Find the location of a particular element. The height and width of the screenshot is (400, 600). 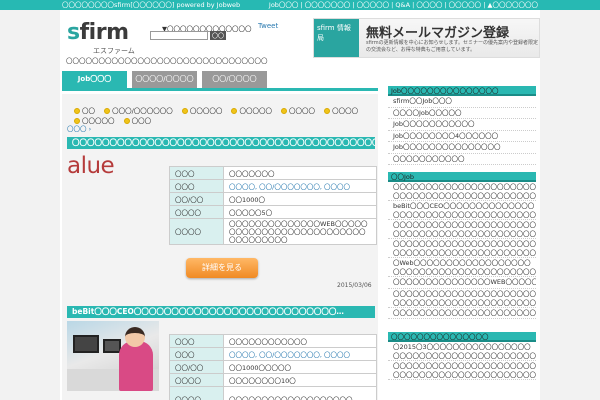

logo-mark-rest: firm is located at coordinates (104, 32).